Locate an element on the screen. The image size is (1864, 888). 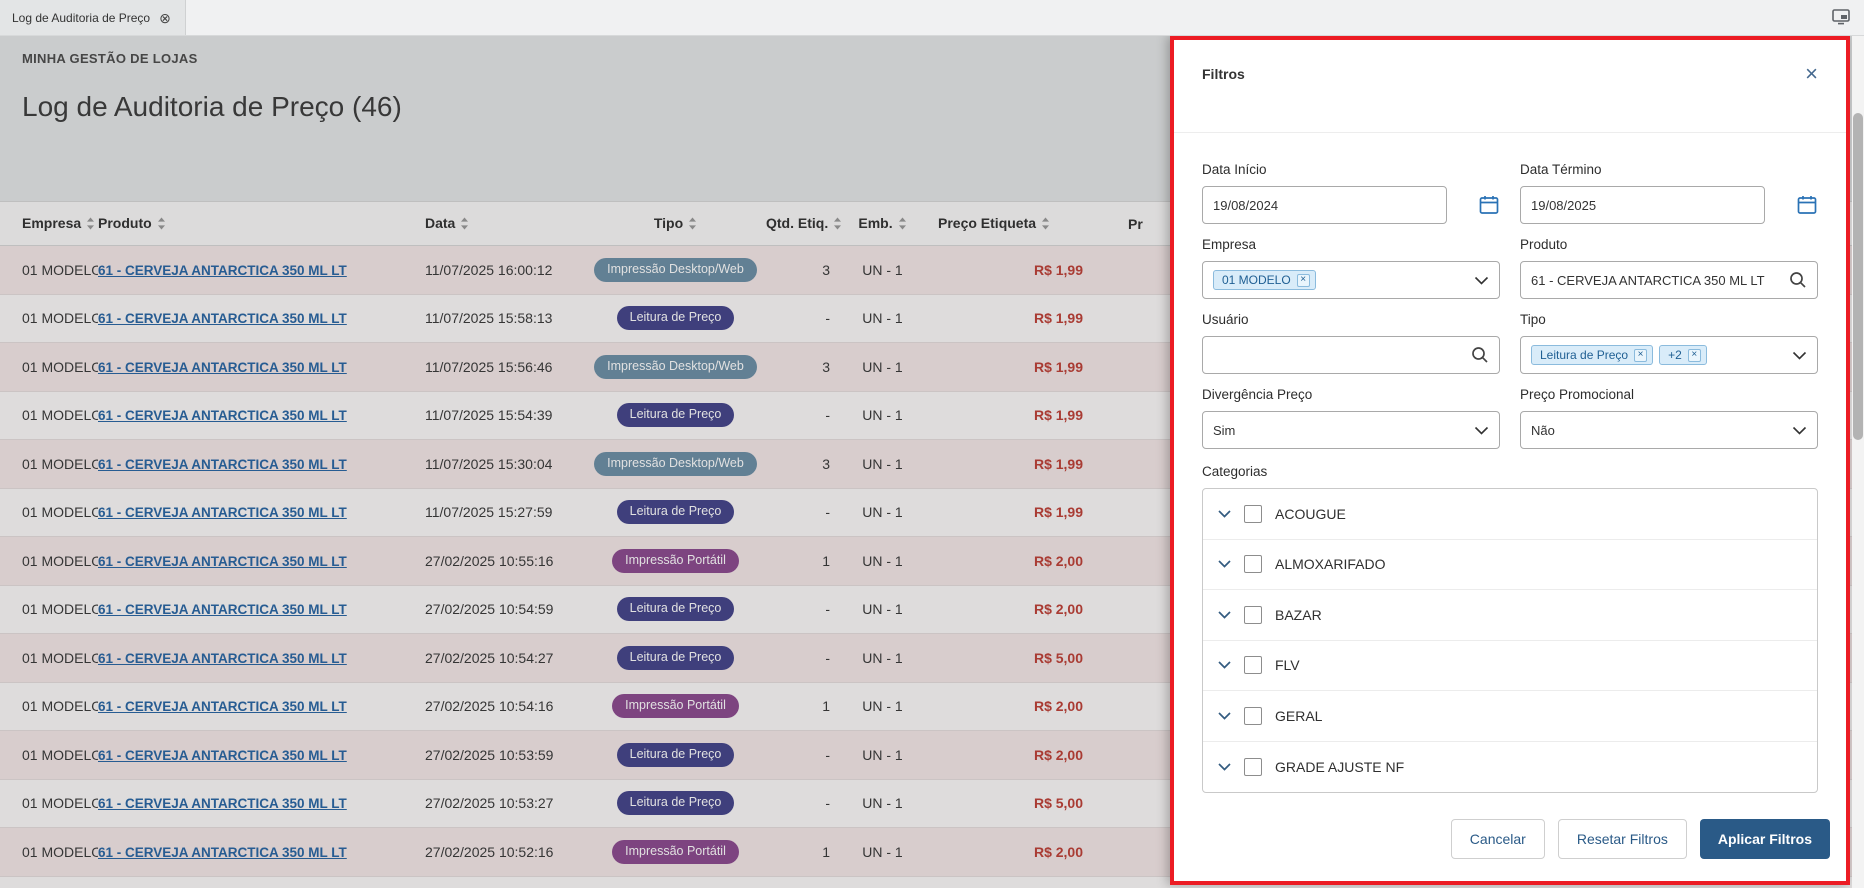
tipo-chips: Leitura de Preço × +2 × is located at coordinates (1622, 355).